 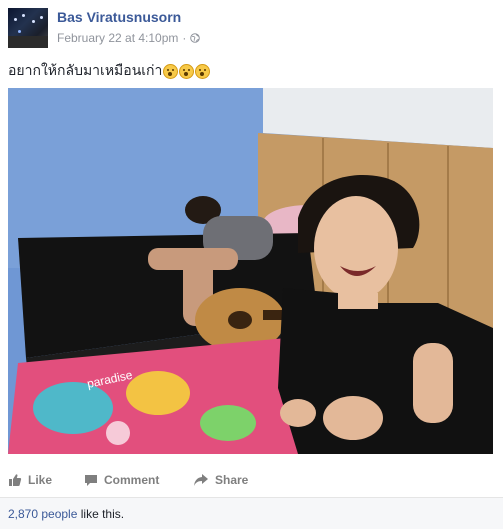 I want to click on caption-text: อยากให้กลับมาเหมือนเก่า, so click(x=85, y=70).